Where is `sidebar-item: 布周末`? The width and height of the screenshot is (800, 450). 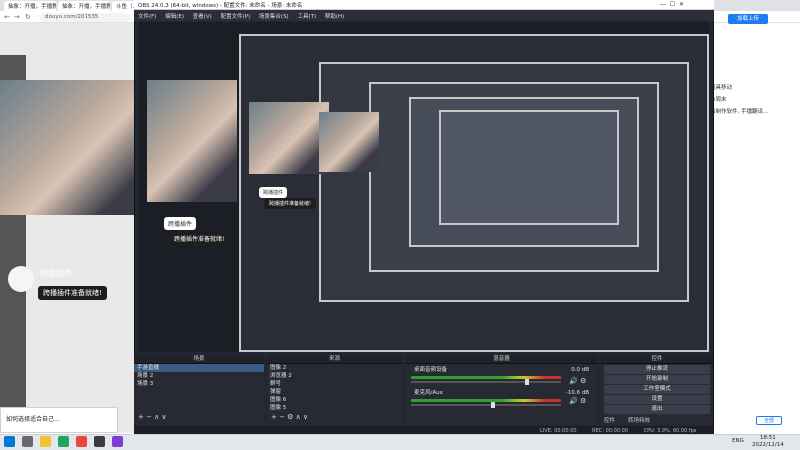 sidebar-item: 布周末 is located at coordinates (755, 100).